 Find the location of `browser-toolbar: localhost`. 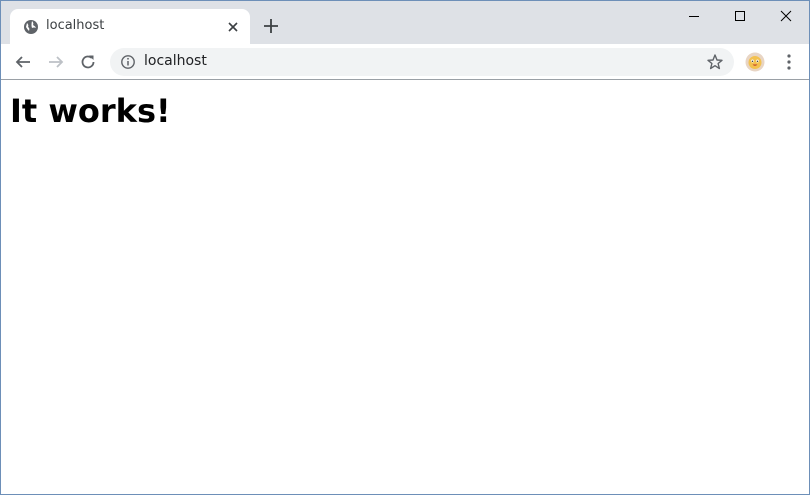

browser-toolbar: localhost is located at coordinates (405, 62).